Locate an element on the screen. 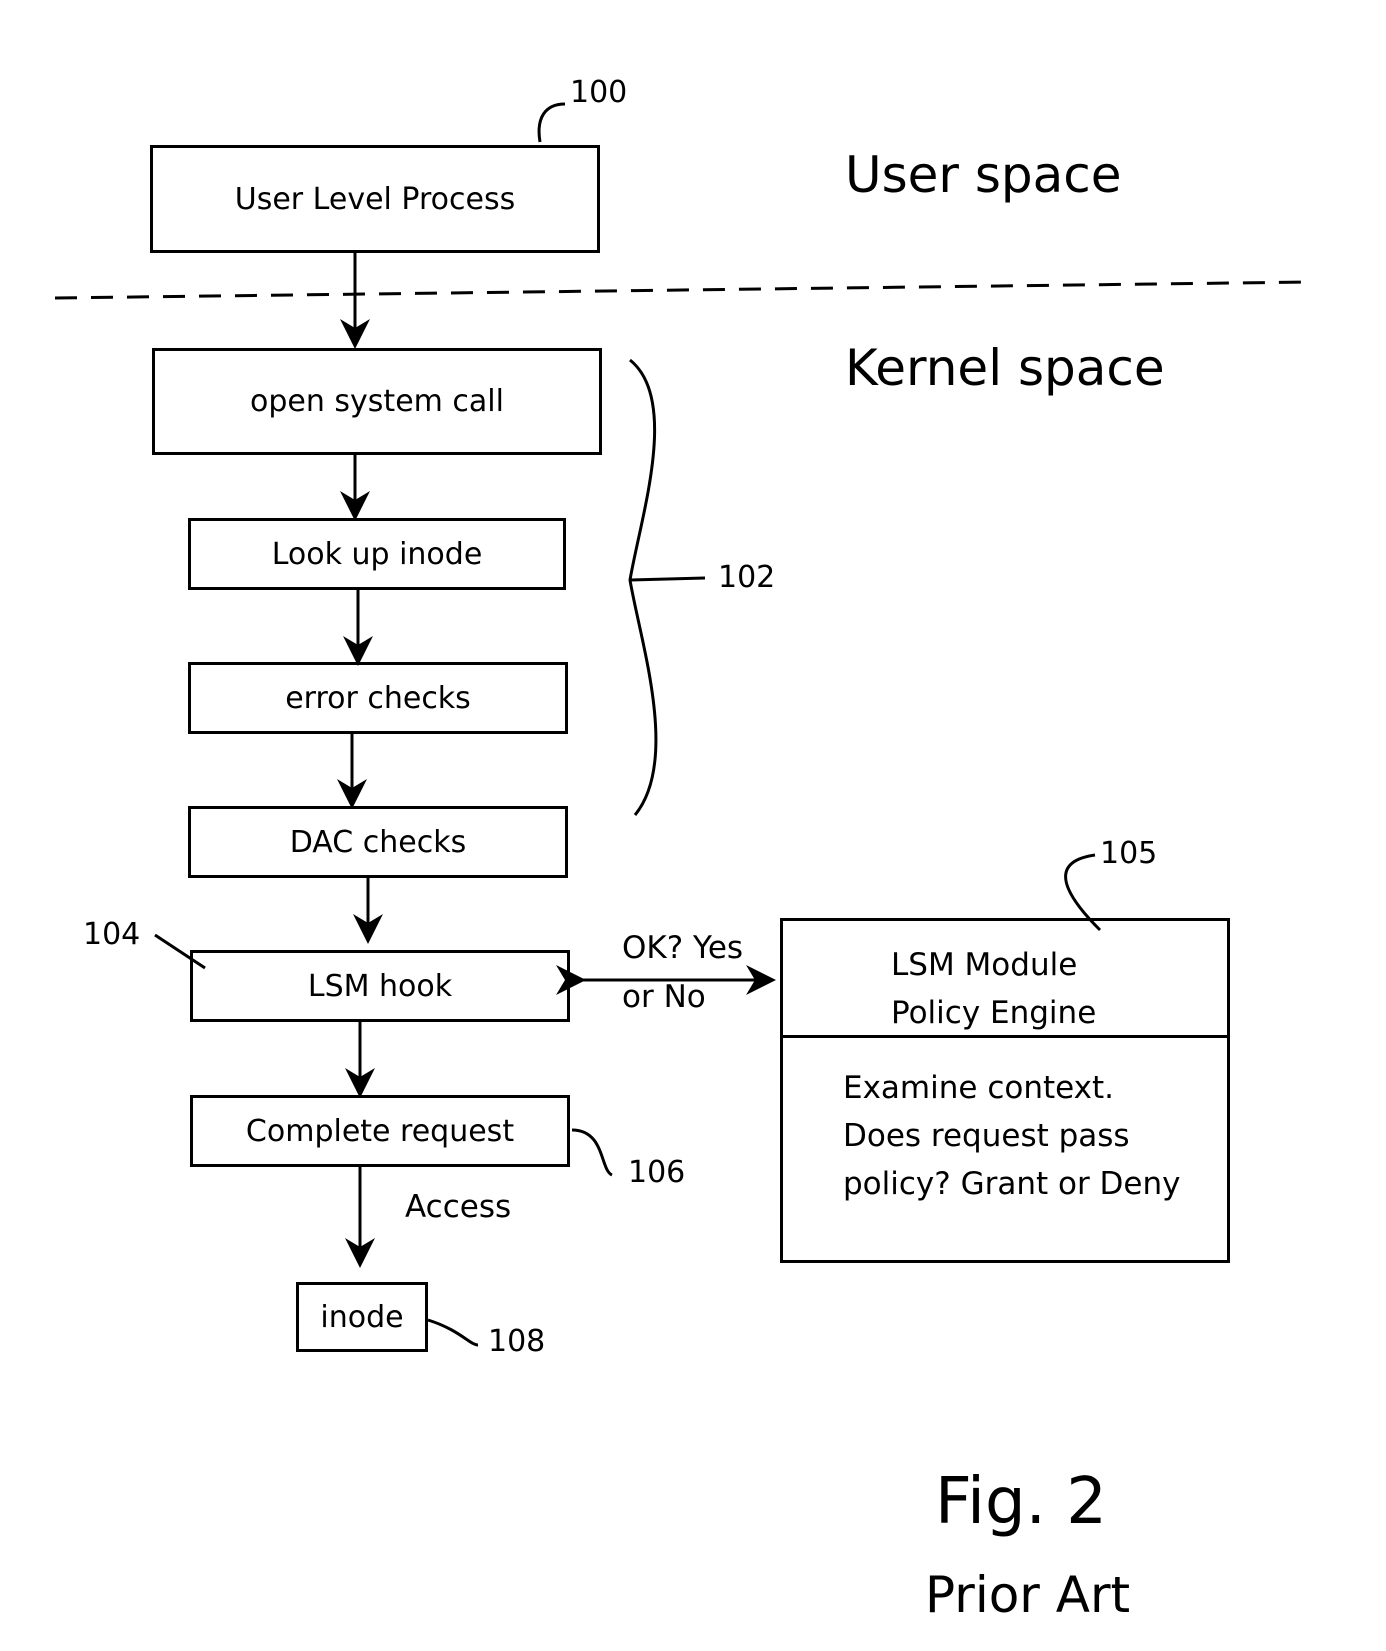 The height and width of the screenshot is (1651, 1386). ref-108: 108 is located at coordinates (517, 1341).